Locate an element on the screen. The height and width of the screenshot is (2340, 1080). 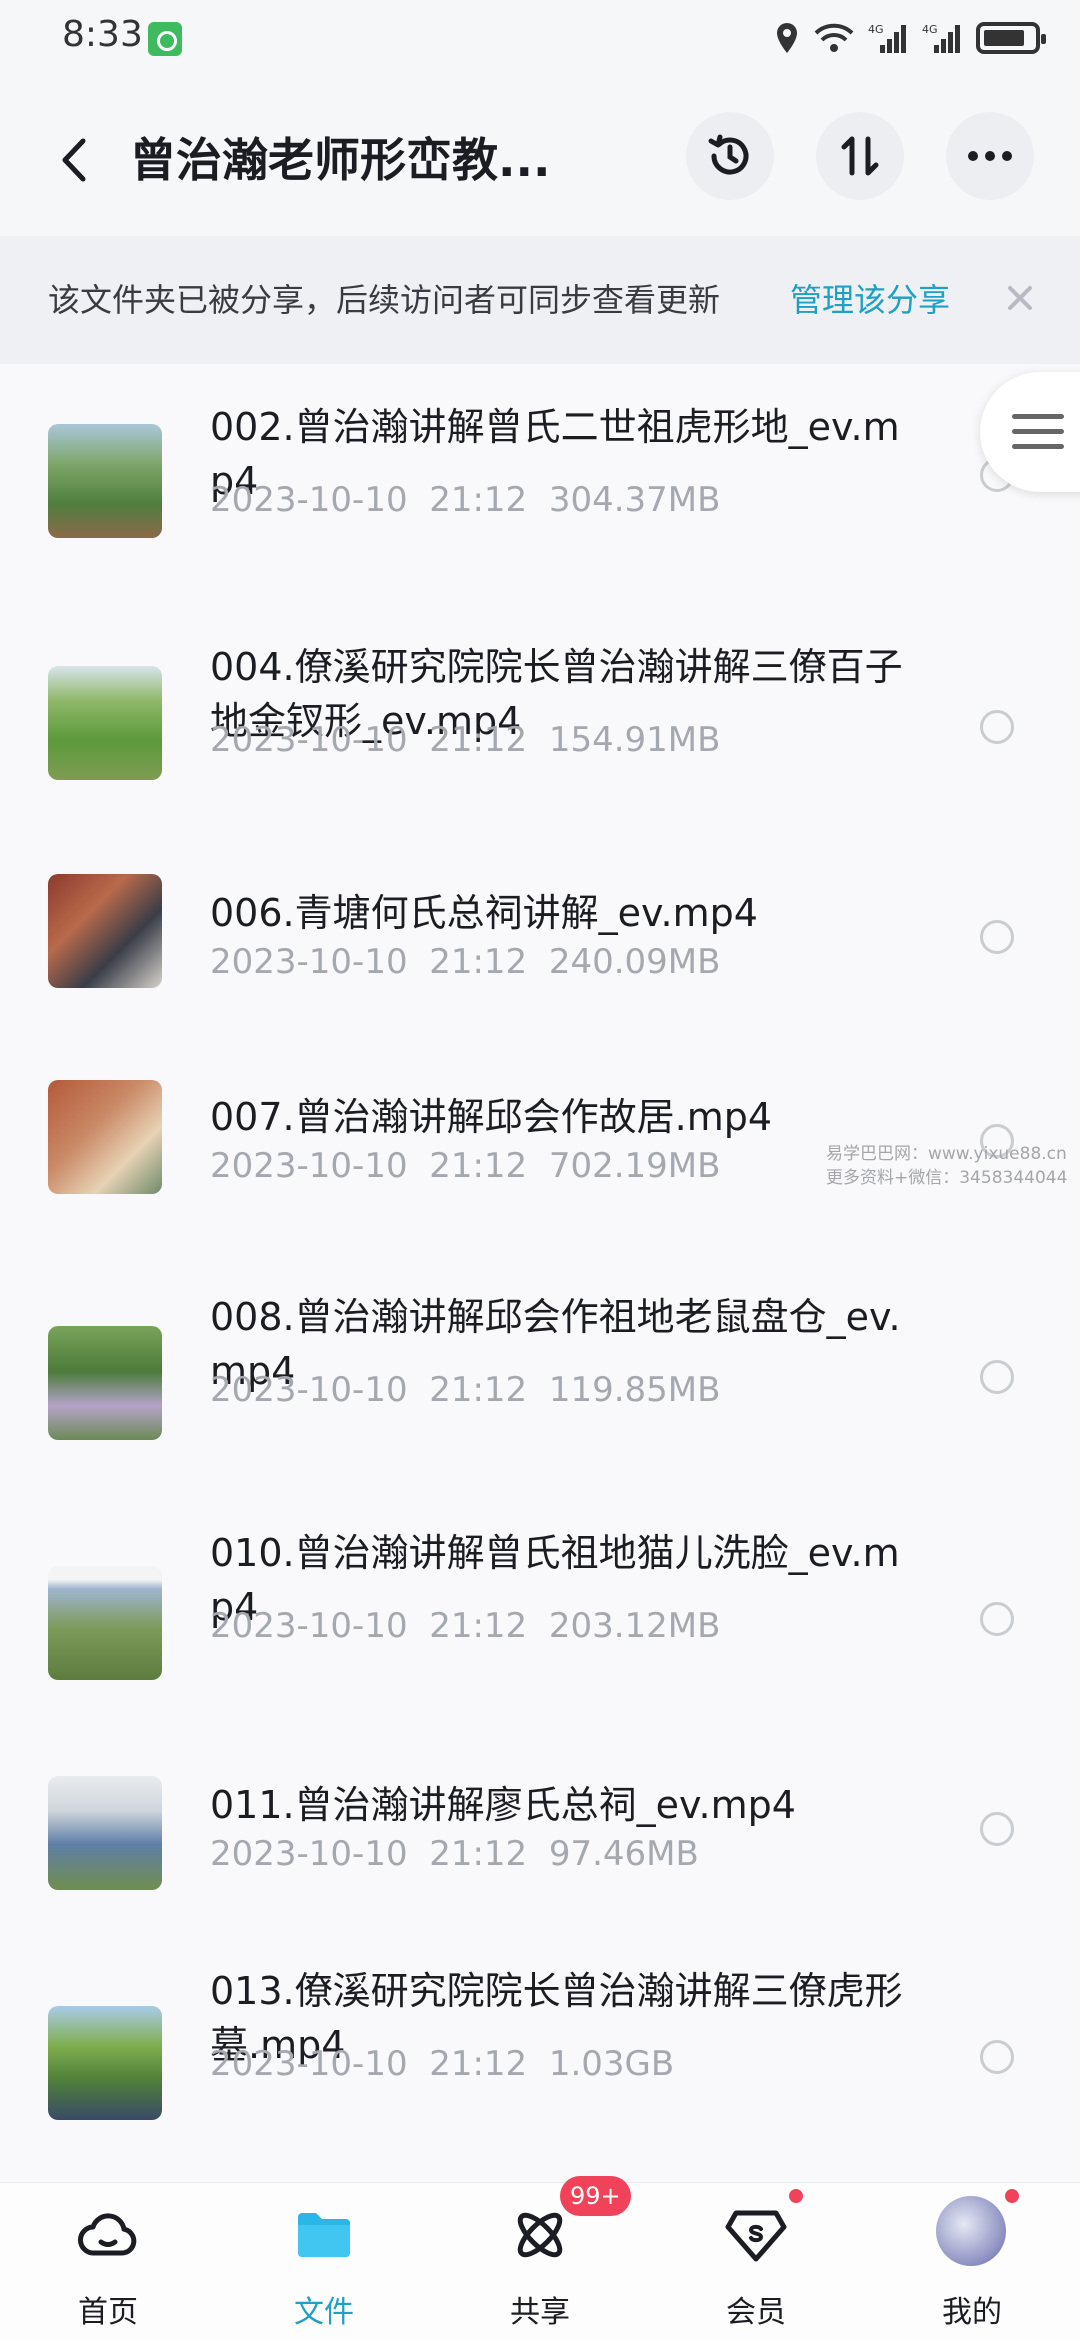
file-size: 97.46MB is located at coordinates (623, 1854).